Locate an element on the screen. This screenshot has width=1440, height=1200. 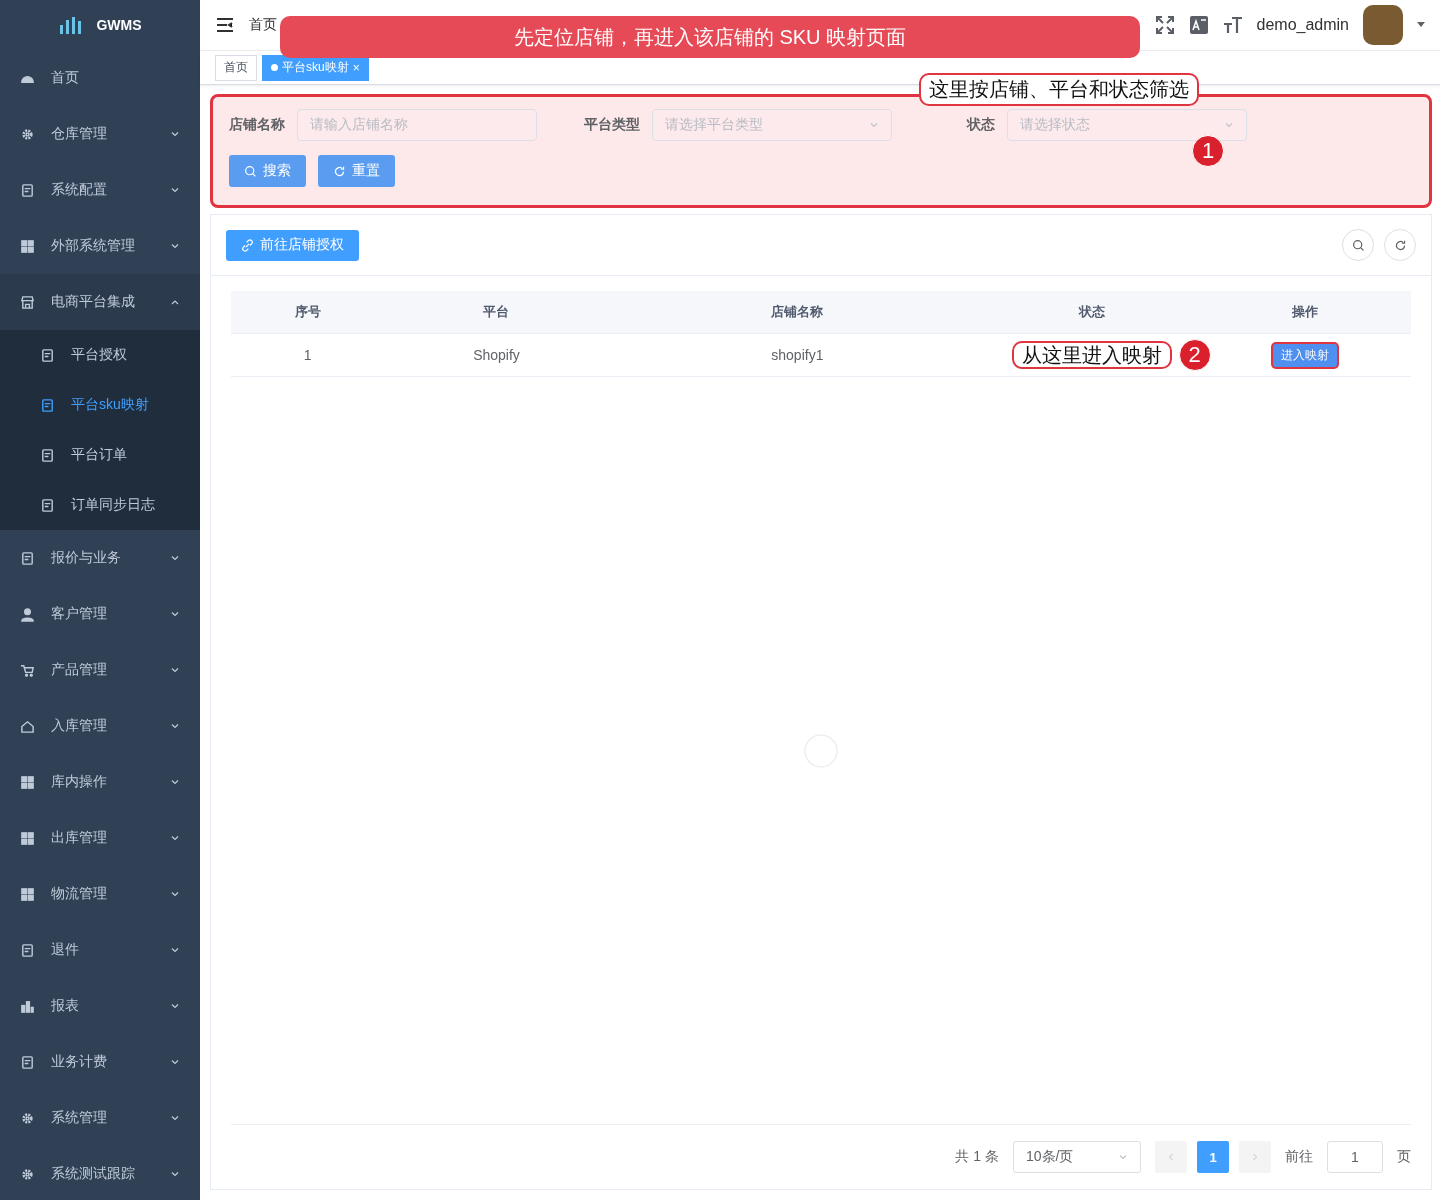
bar-chart-icon is located at coordinates (27, 1006).